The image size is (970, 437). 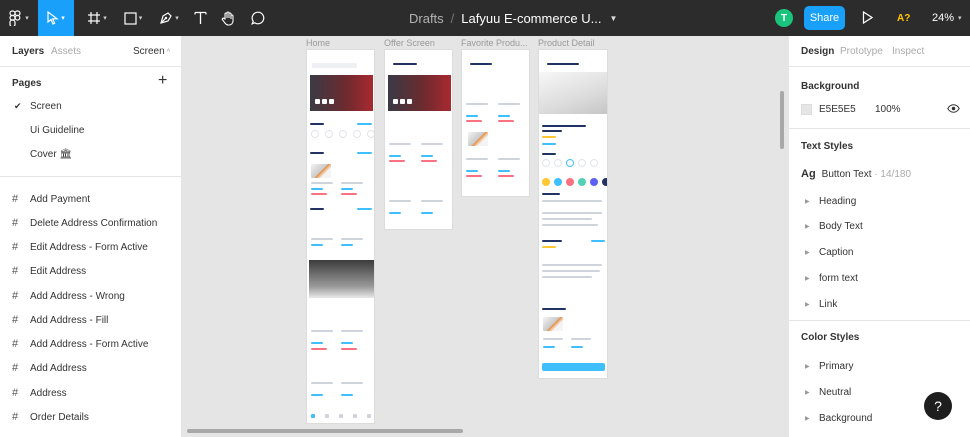 I want to click on avatar: T, so click(x=784, y=18).